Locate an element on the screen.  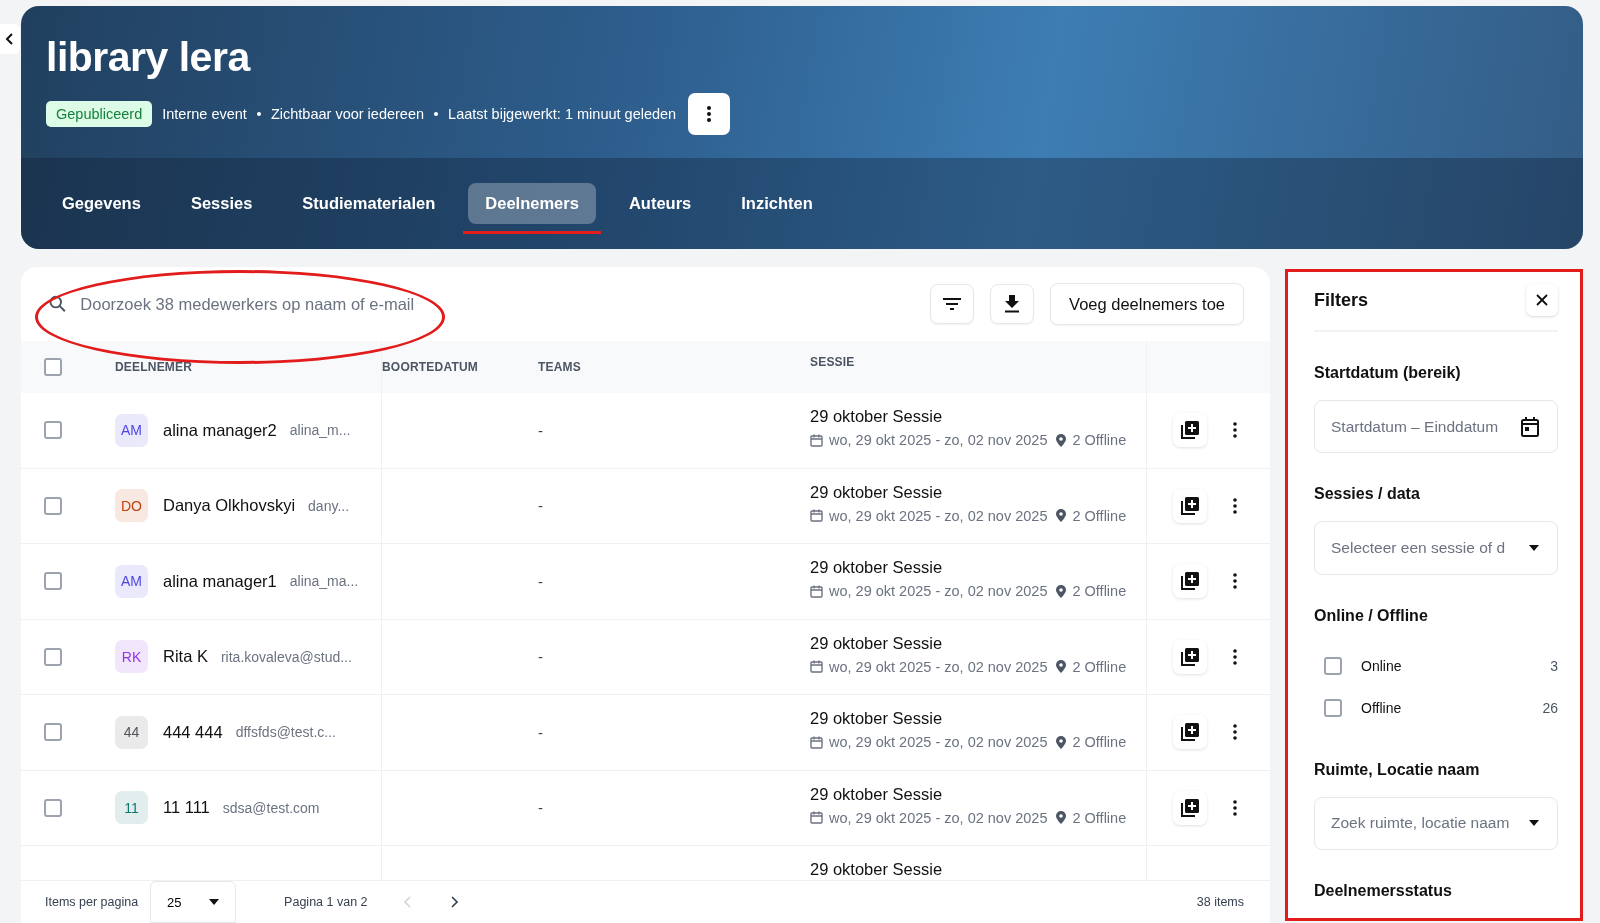
filter-label: Online / Offline is located at coordinates (1371, 615).